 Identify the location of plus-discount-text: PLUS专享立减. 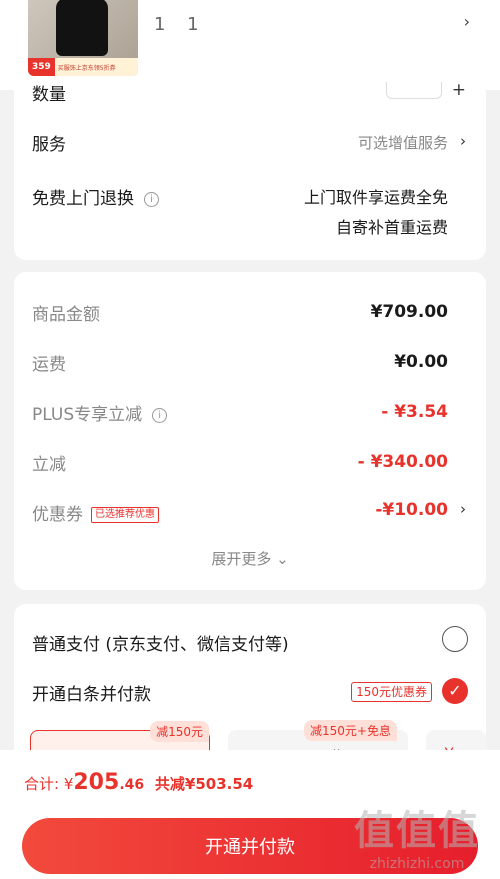
(87, 415).